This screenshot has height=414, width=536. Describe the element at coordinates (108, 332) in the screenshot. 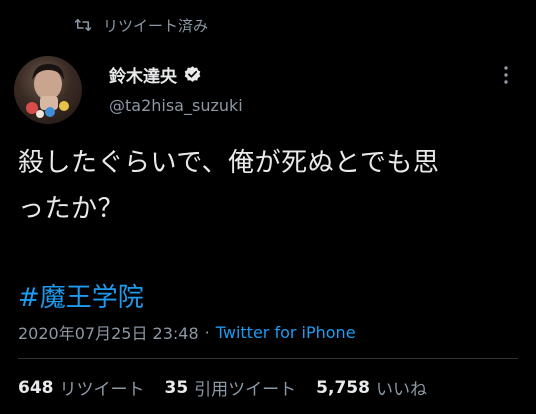

I see `tweet-timestamp: 2020年07月25日 23:48` at that location.